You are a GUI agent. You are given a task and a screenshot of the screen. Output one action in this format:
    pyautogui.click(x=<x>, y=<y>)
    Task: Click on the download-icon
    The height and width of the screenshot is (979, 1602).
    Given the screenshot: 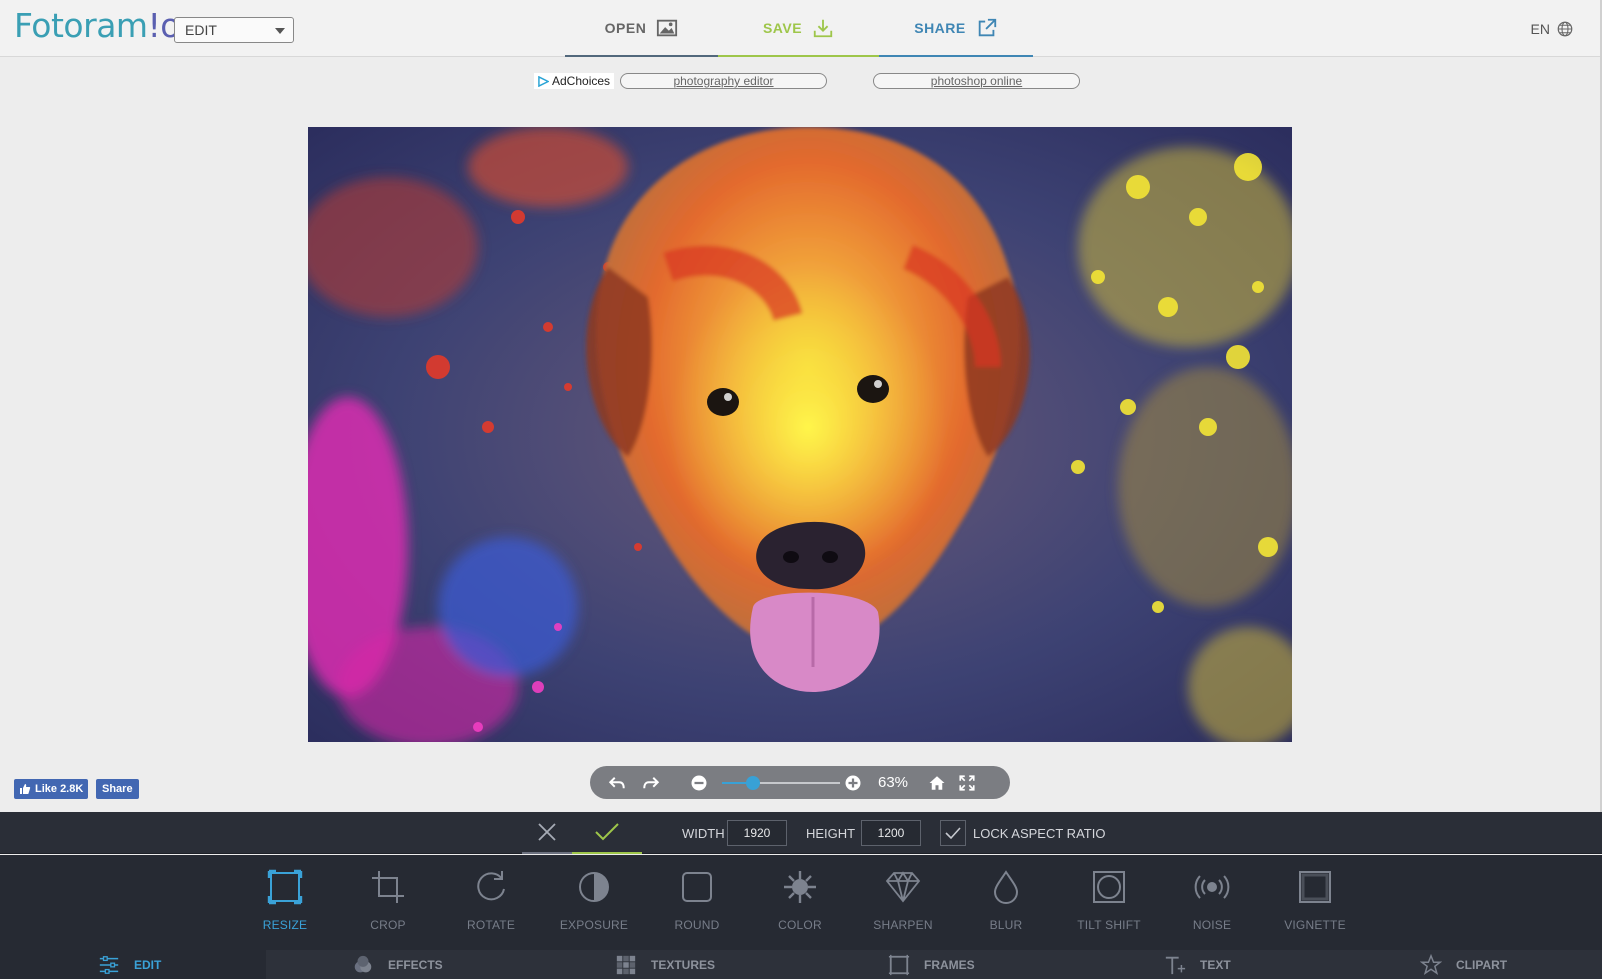 What is the action you would take?
    pyautogui.click(x=823, y=28)
    